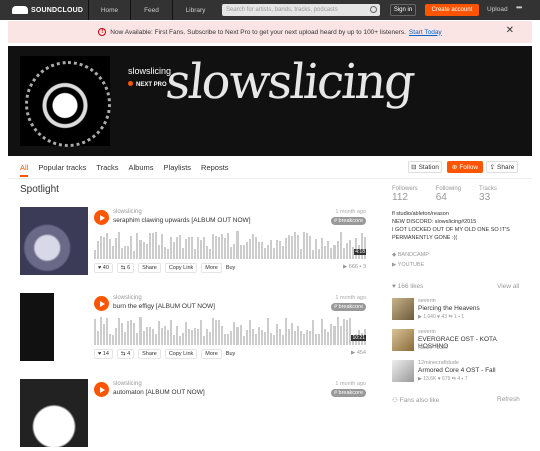  I want to click on repost-button: ⇆ 4, so click(125, 354).